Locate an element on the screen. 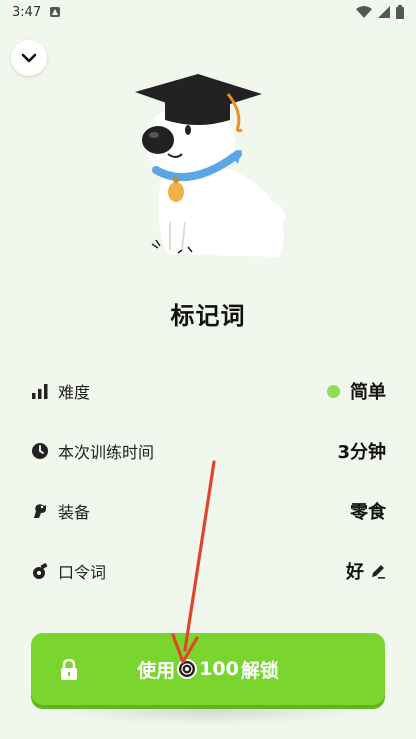  notification-icon is located at coordinates (55, 12).